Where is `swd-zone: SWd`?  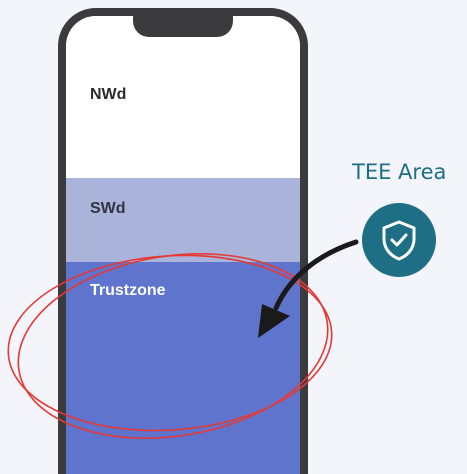 swd-zone: SWd is located at coordinates (183, 220).